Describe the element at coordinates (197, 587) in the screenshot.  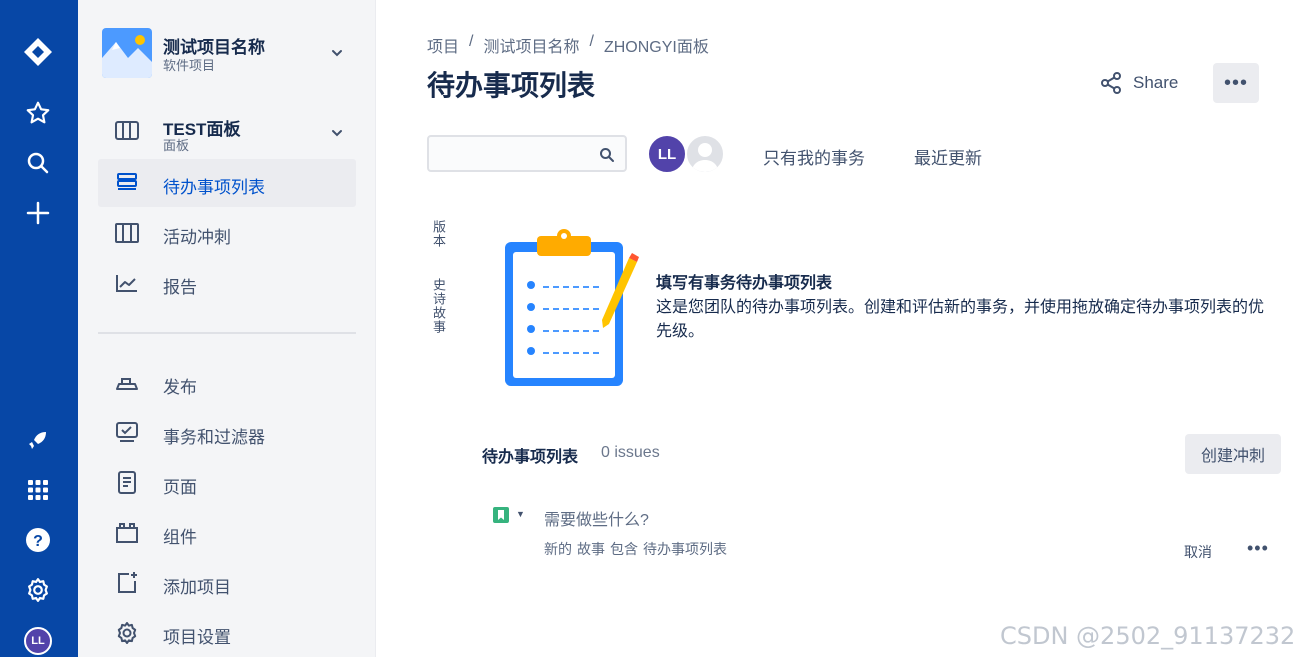
I see `sidebar-item-label: 添加项目` at that location.